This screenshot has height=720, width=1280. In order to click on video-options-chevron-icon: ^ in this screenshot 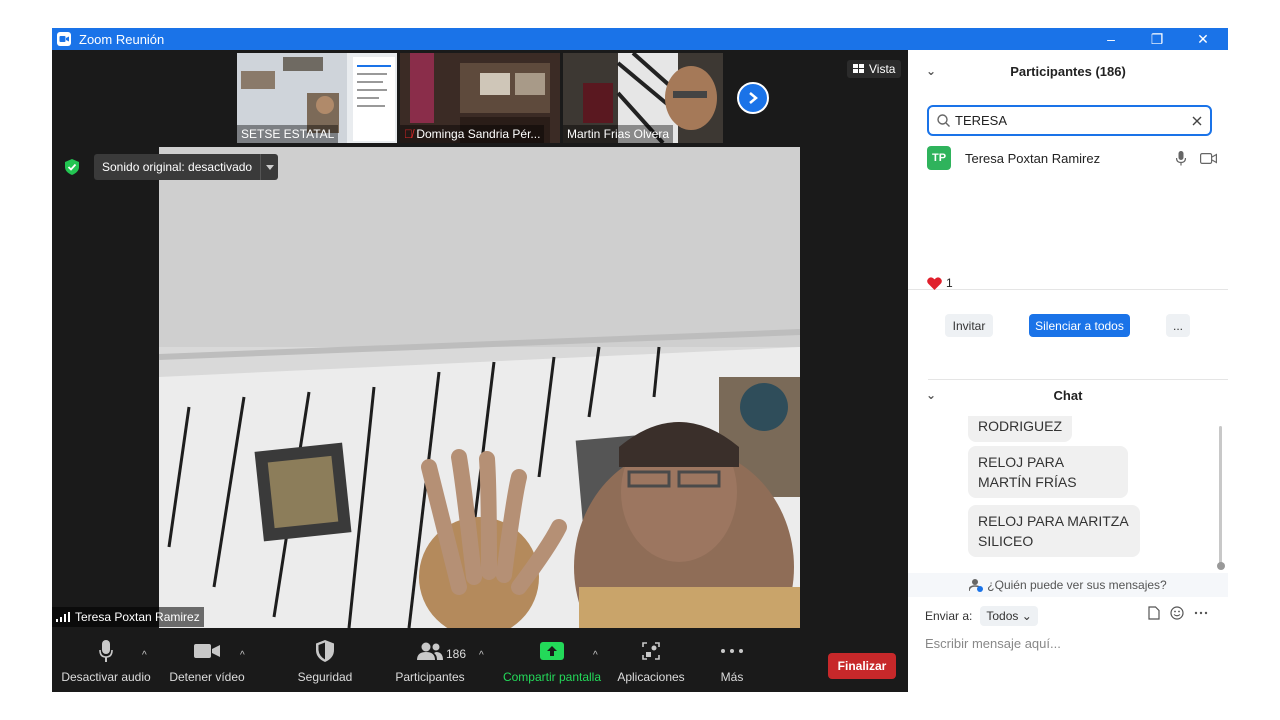, I will do `click(242, 655)`.